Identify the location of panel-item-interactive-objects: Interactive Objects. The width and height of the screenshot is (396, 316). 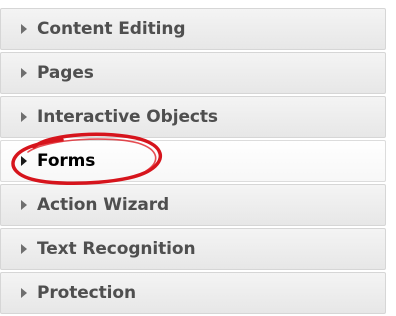
(193, 117).